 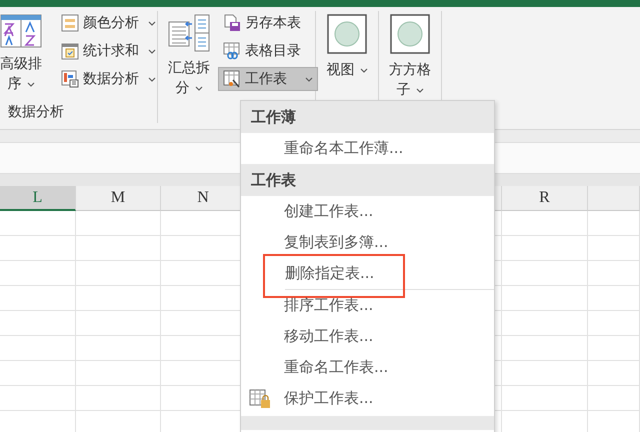 What do you see at coordinates (367, 117) in the screenshot?
I see `menu-section-header: 工作薄` at bounding box center [367, 117].